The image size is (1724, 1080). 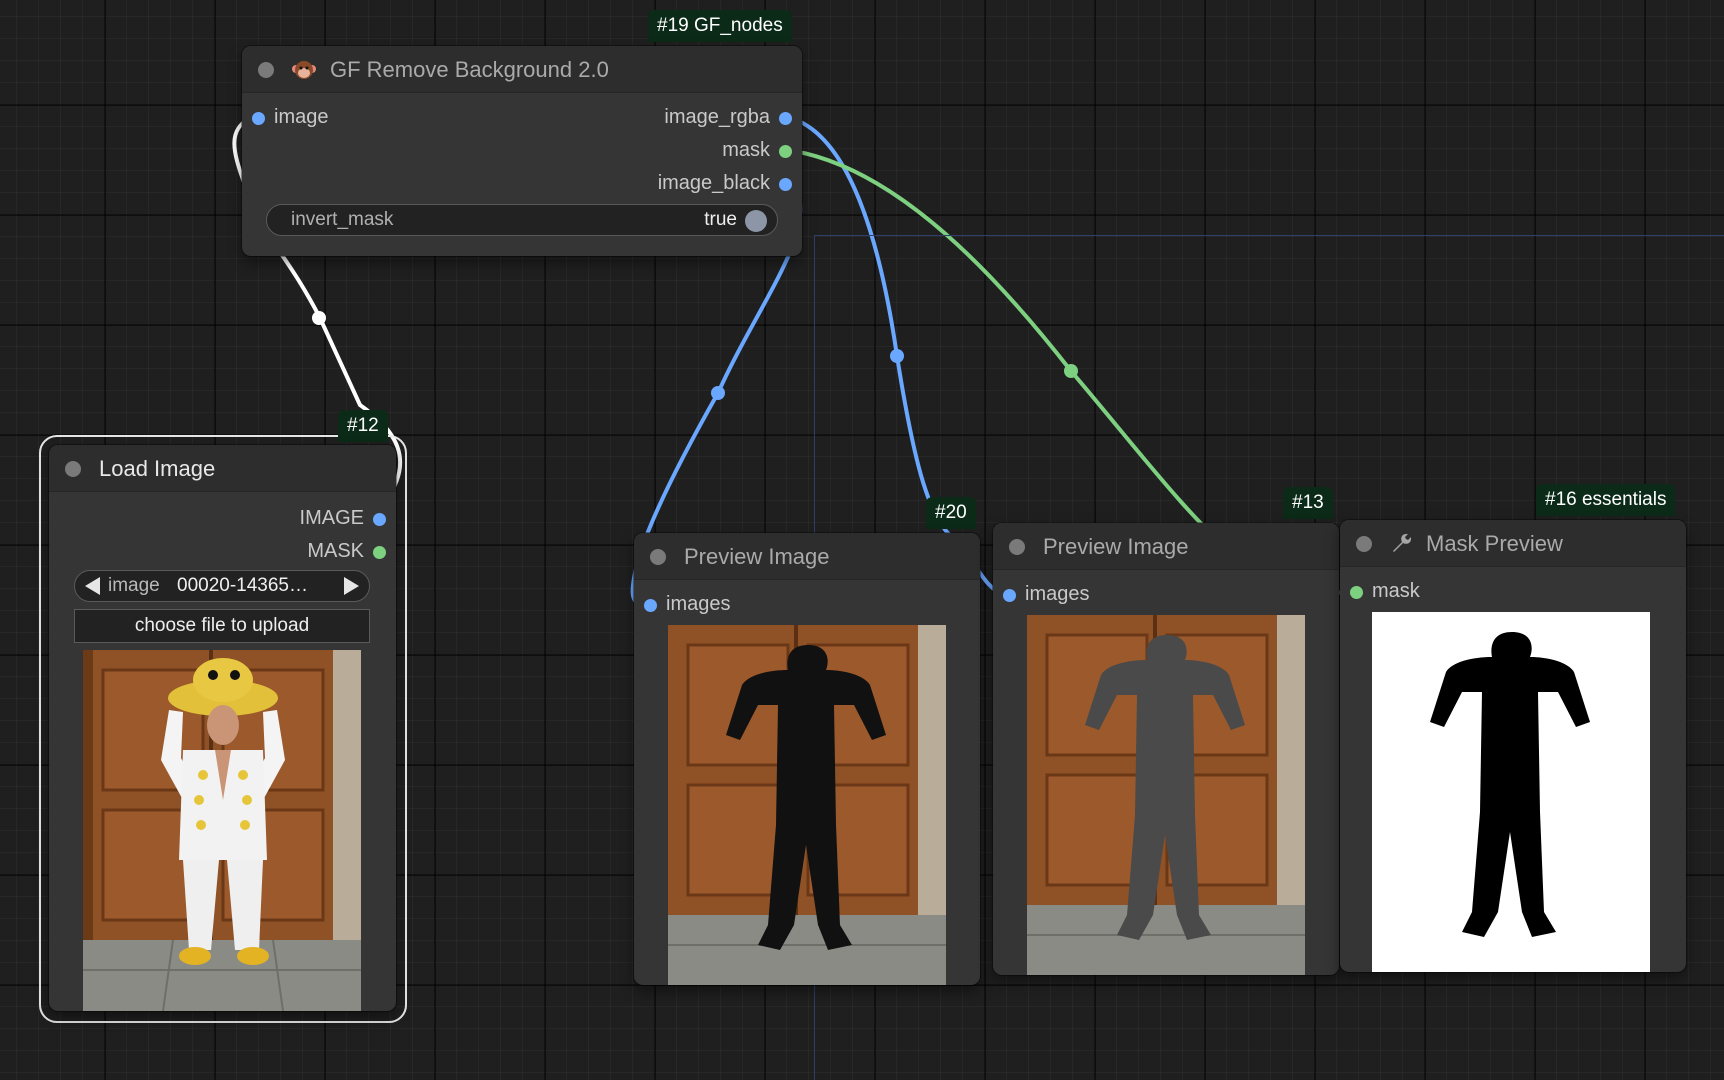 What do you see at coordinates (717, 117) in the screenshot?
I see `slot-label: image_rgba` at bounding box center [717, 117].